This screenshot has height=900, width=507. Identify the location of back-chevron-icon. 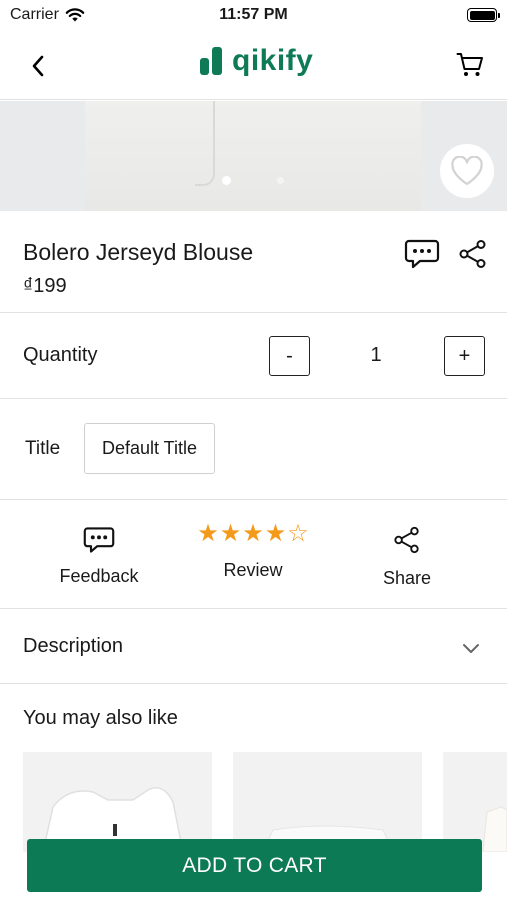
(38, 66).